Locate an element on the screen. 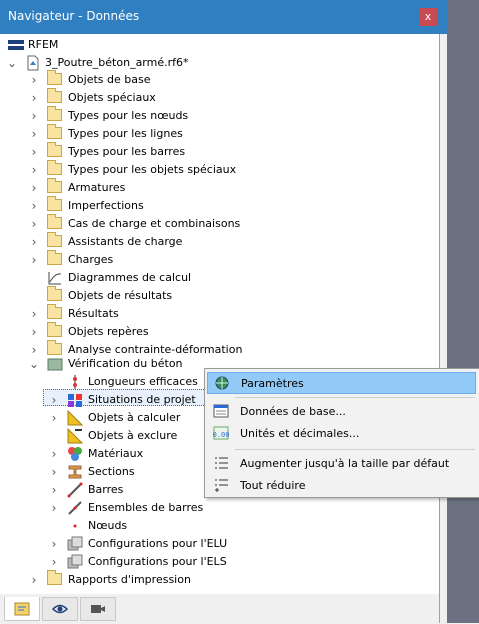 This screenshot has height=624, width=479. globe-settings-icon is located at coordinates (222, 383).